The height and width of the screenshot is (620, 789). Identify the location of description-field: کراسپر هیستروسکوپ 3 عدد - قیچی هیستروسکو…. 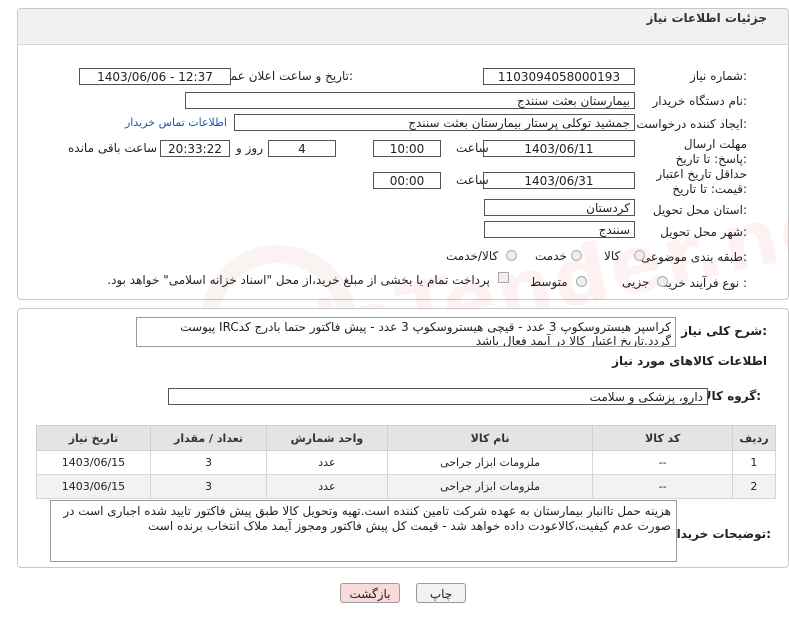
(406, 332).